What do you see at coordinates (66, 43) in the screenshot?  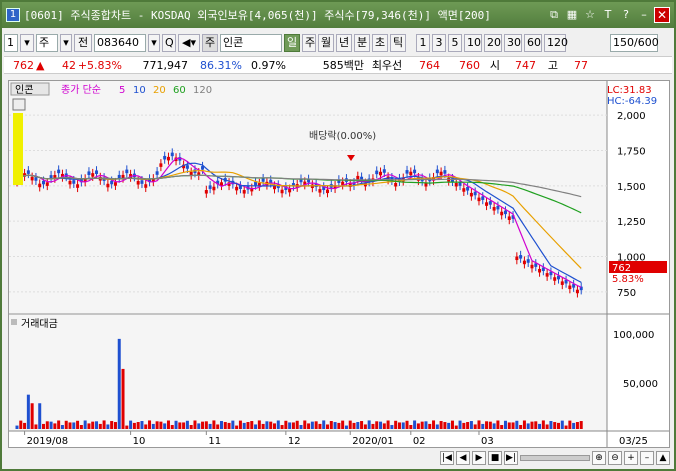 I see `market-type-dropdown: ▾` at bounding box center [66, 43].